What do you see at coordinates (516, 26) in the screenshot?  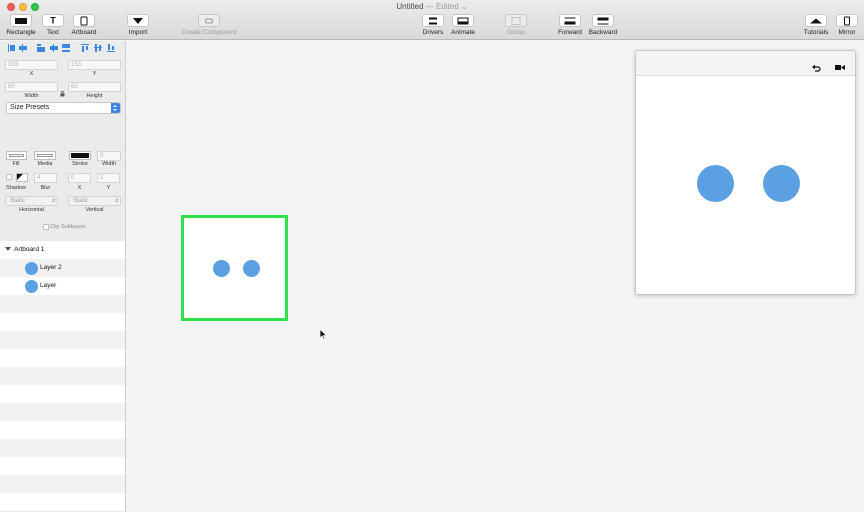 I see `group-button: Group` at bounding box center [516, 26].